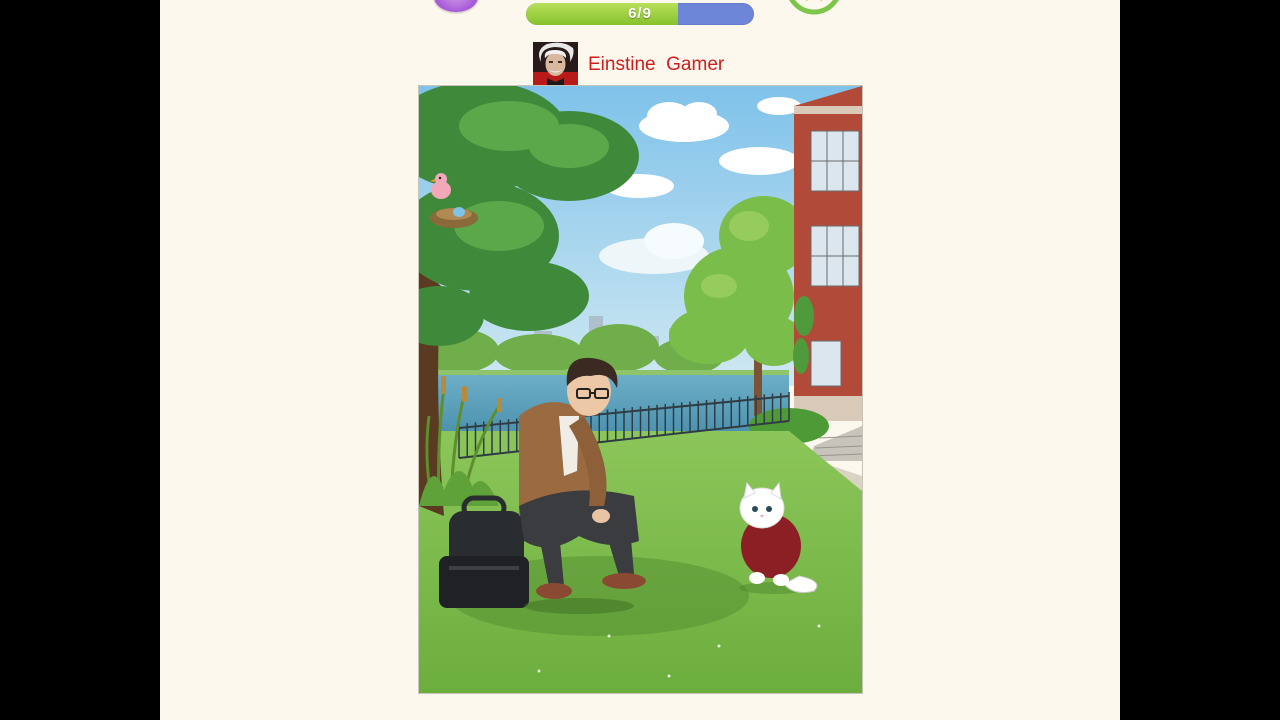 The height and width of the screenshot is (720, 1280). Describe the element at coordinates (656, 64) in the screenshot. I see `player-name: Einstine Gamer` at that location.